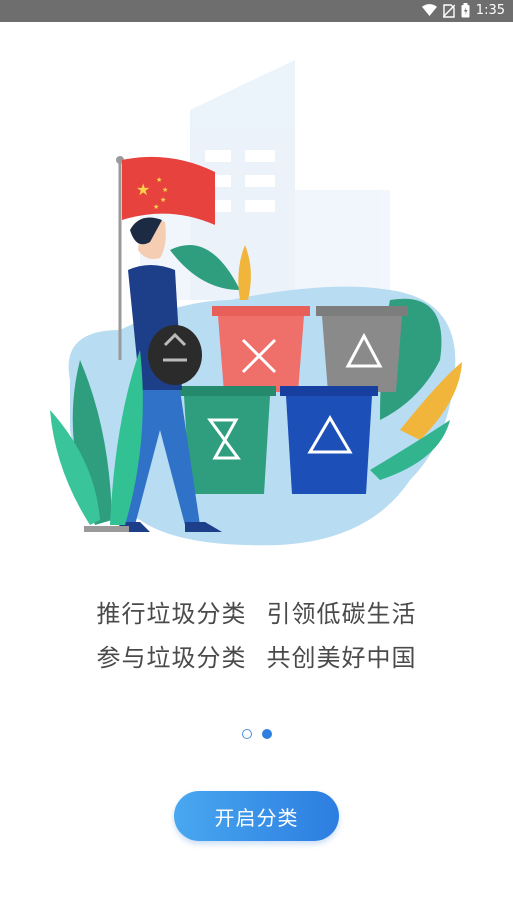 The height and width of the screenshot is (912, 513). Describe the element at coordinates (341, 614) in the screenshot. I see `slogan-text: 引领低碳生活` at that location.